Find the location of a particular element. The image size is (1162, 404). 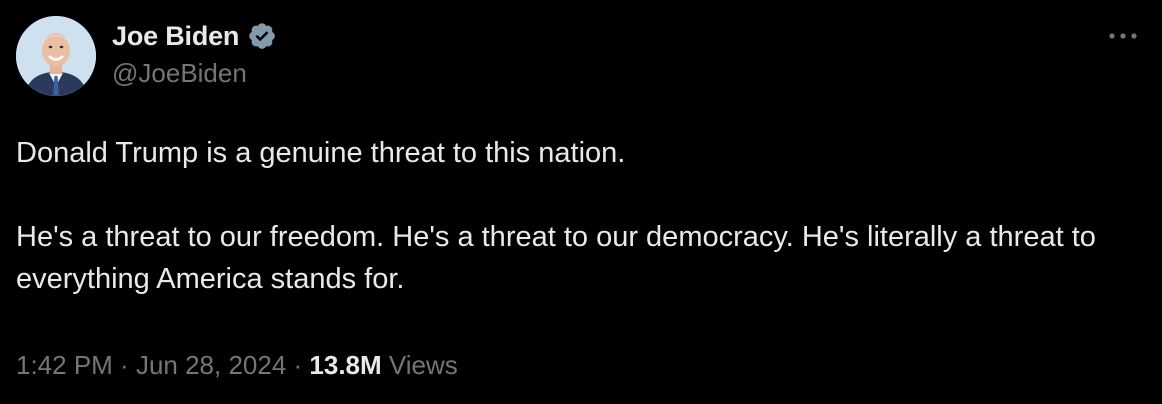

name-row: Joe Biden is located at coordinates (194, 36).